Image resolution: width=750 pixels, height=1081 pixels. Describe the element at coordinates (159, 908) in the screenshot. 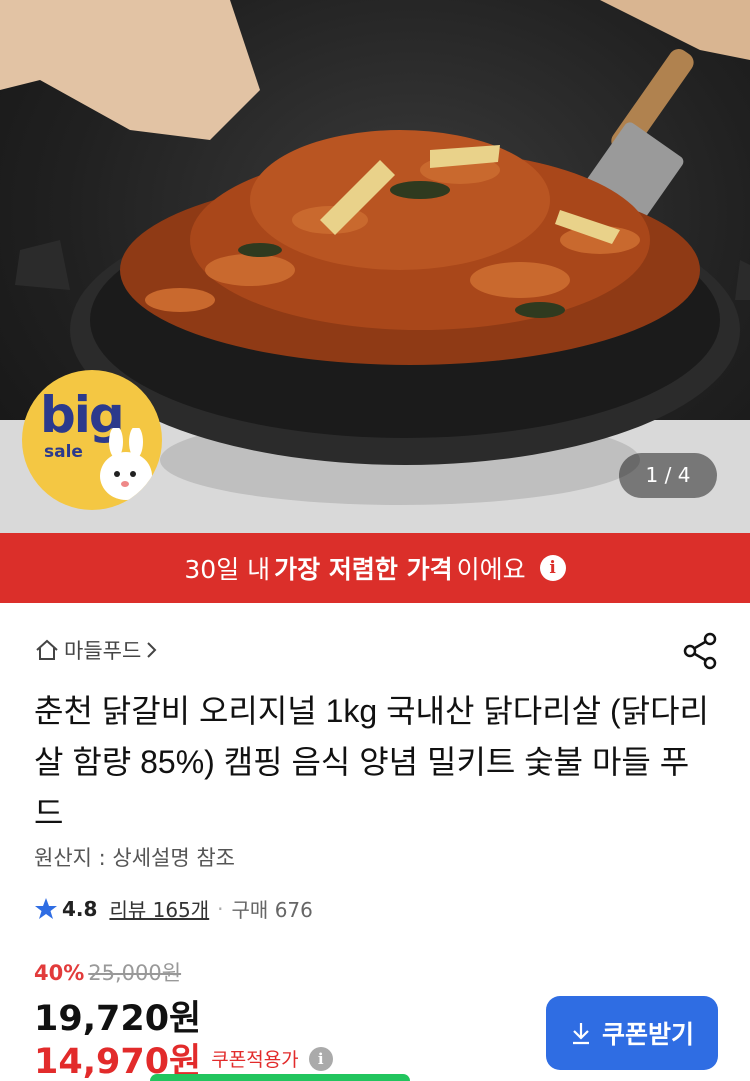

I see `review-link: 리뷰 165개` at that location.